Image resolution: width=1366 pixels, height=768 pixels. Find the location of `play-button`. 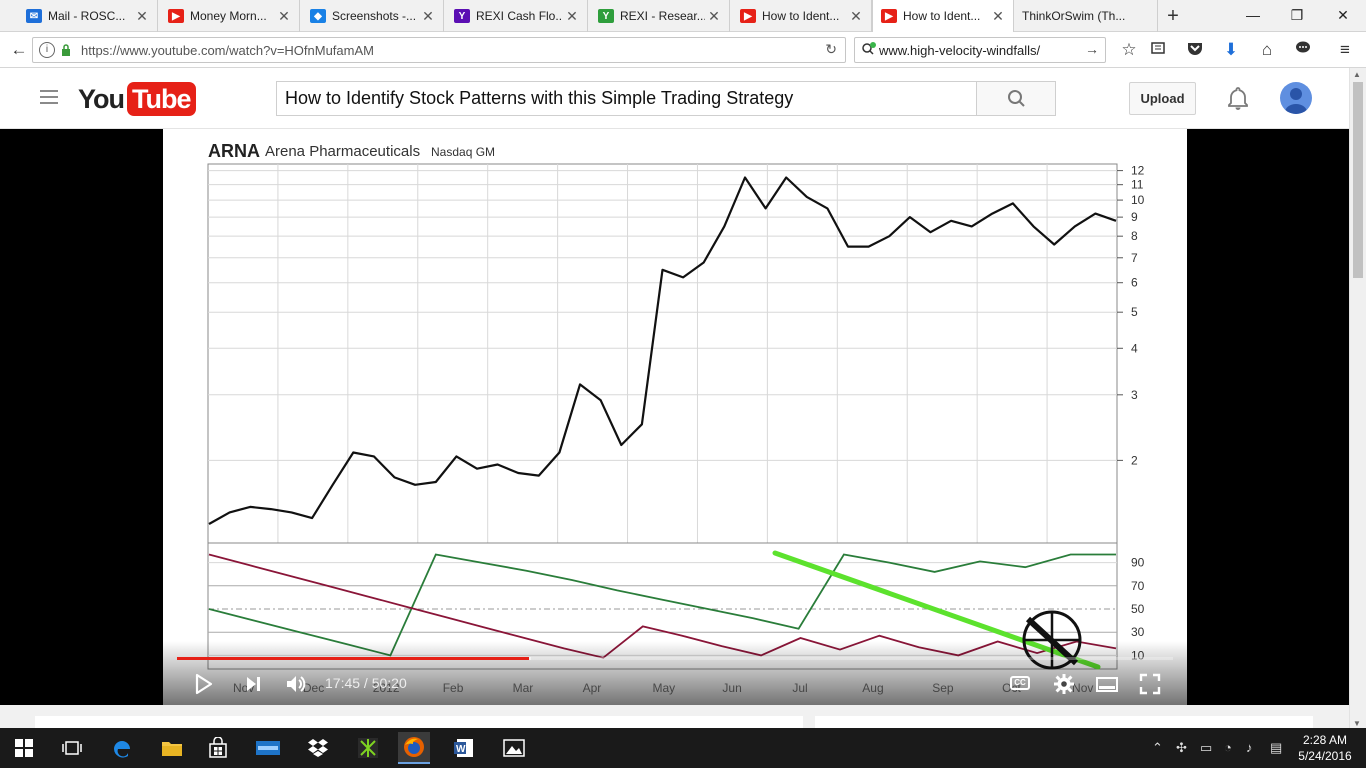

play-button is located at coordinates (204, 684).